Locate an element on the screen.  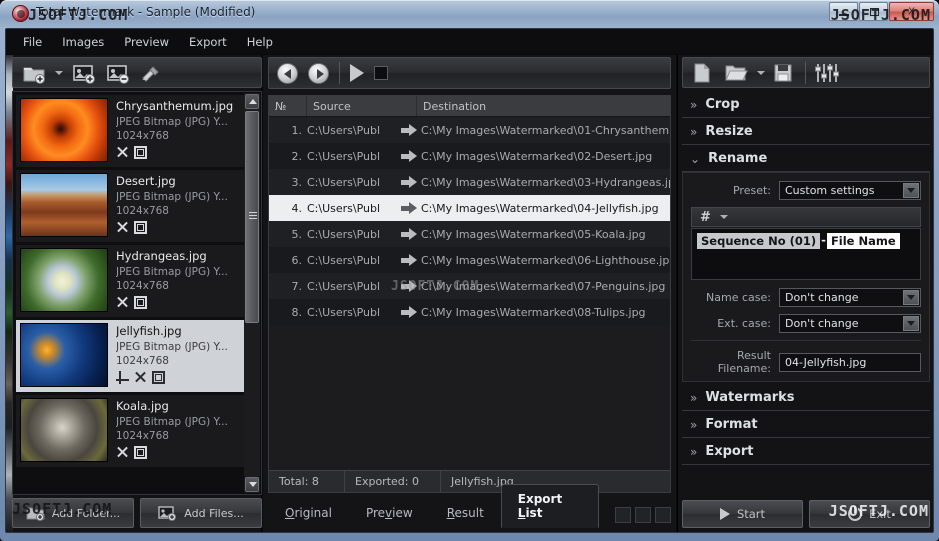
menu-item-images: Images is located at coordinates (83, 42).